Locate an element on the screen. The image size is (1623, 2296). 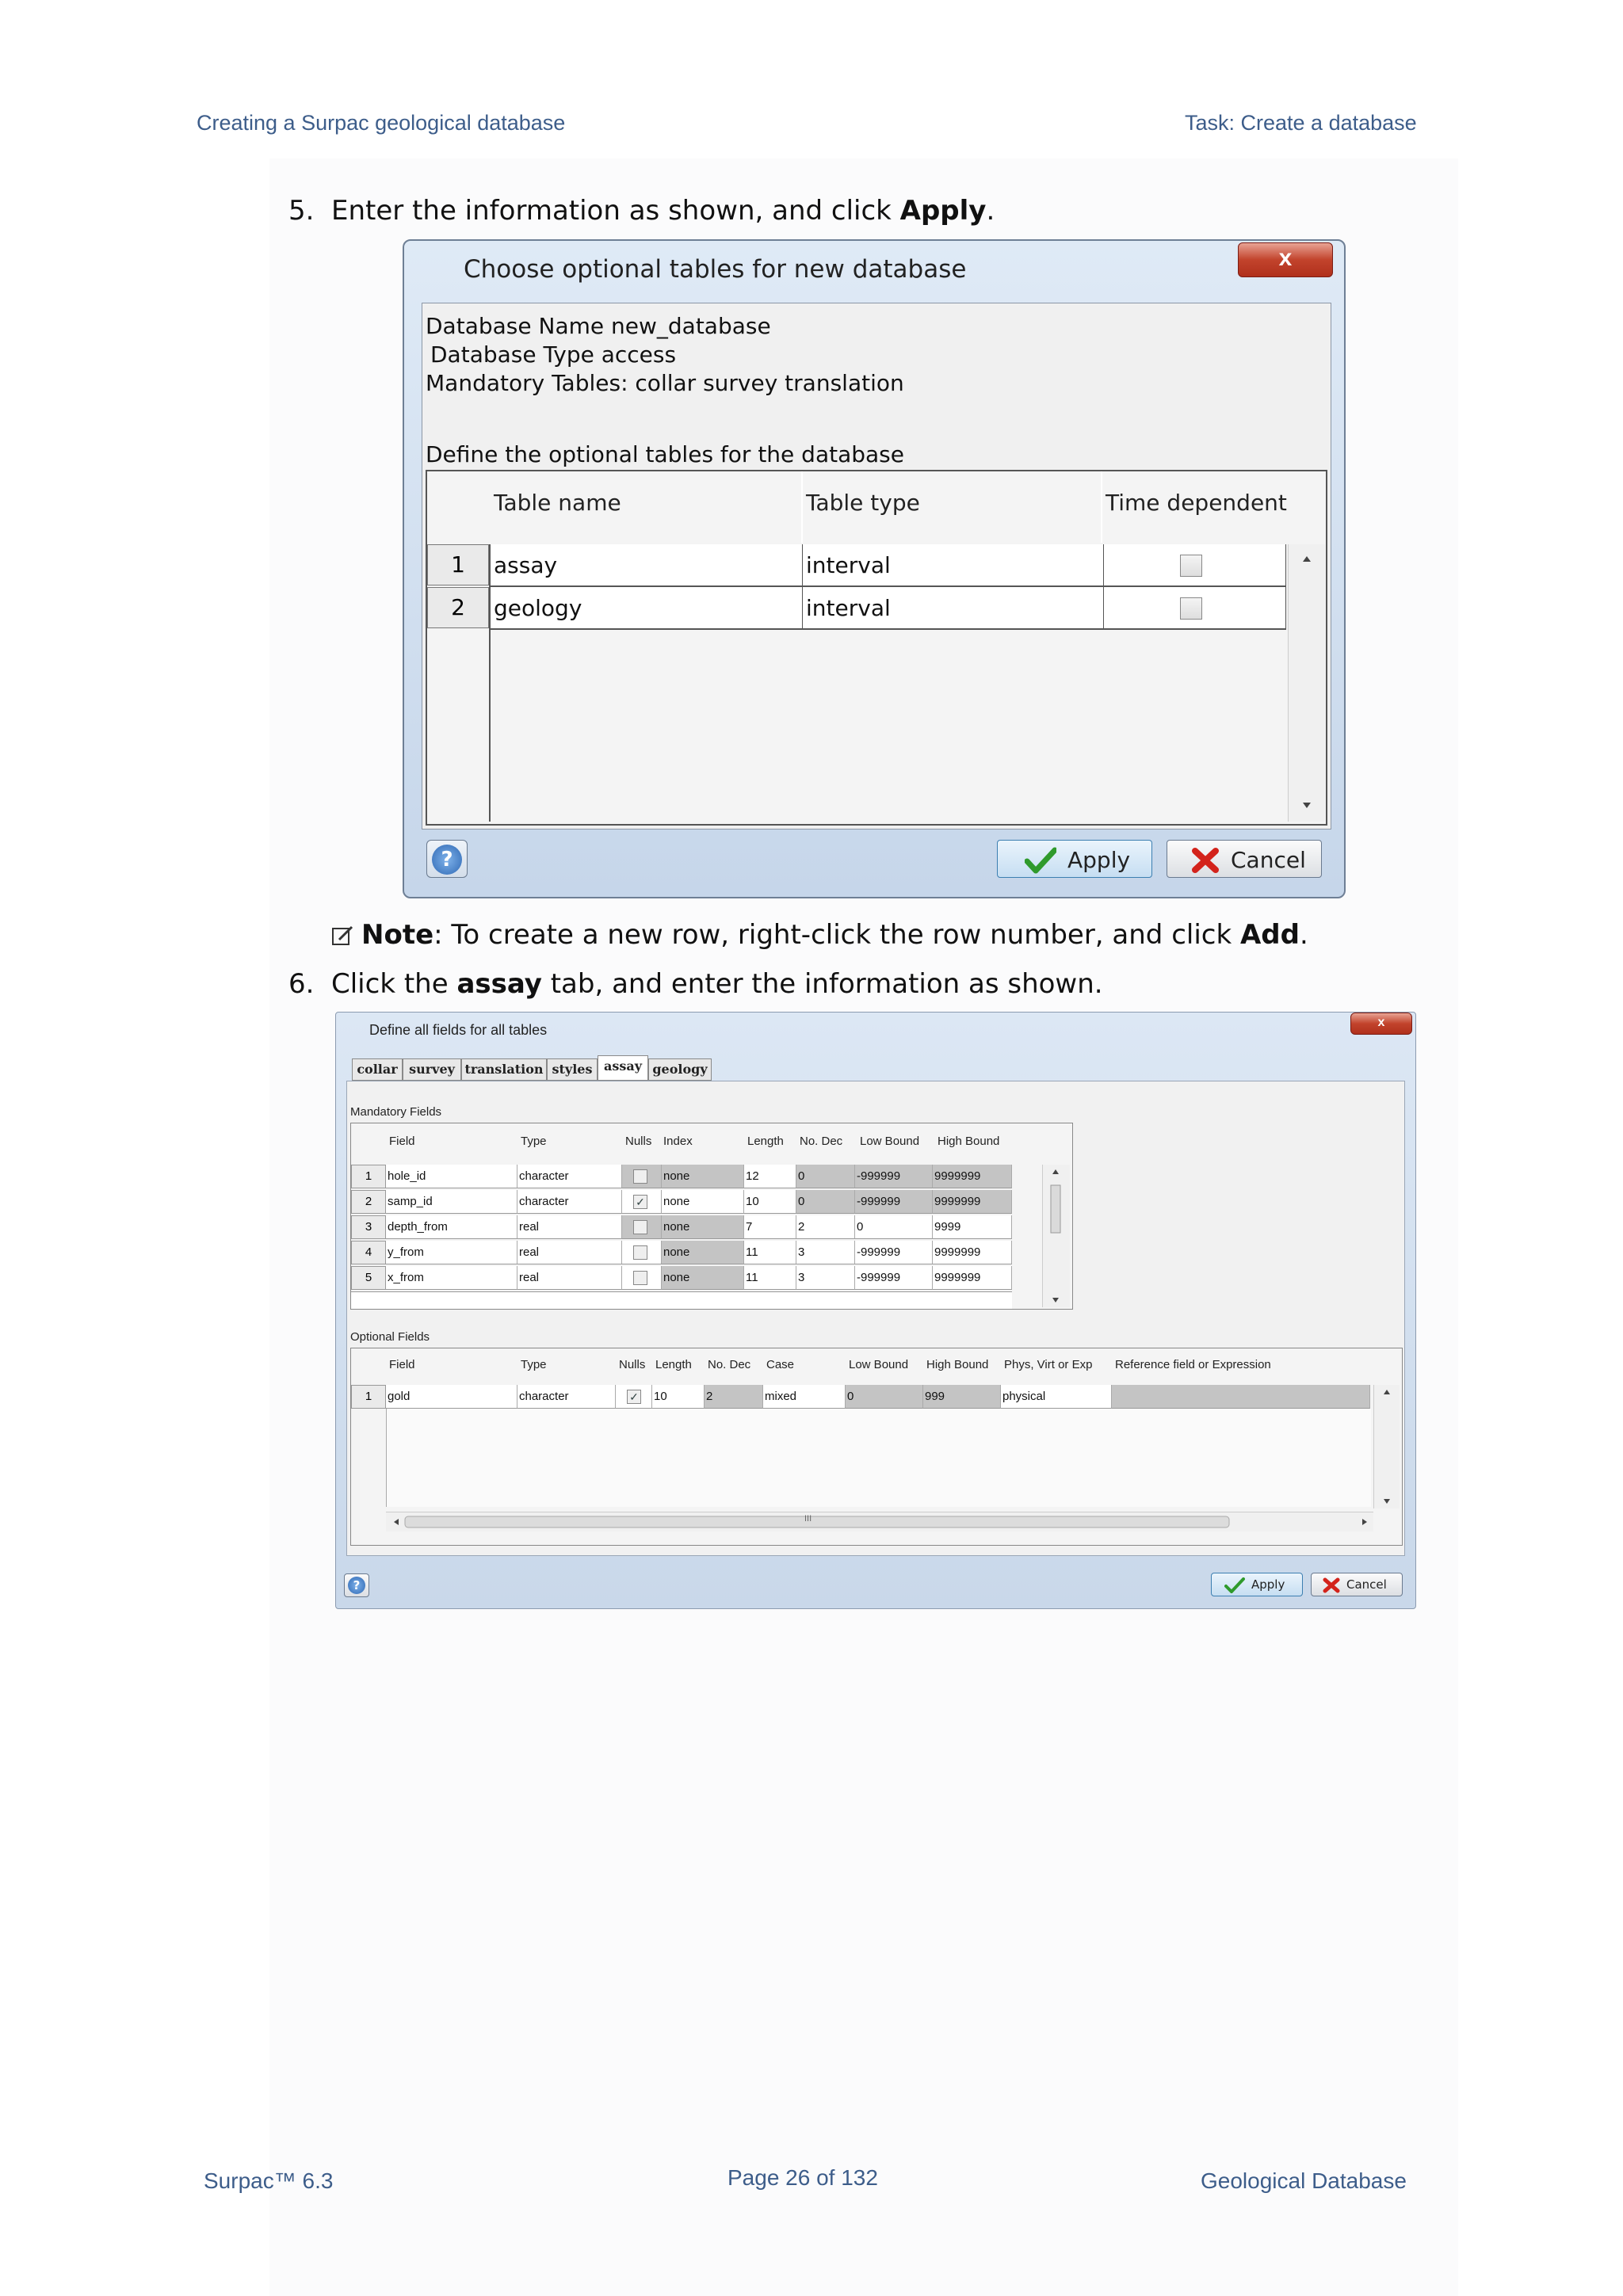
horizontal-scrollbar: III is located at coordinates (880, 1521).